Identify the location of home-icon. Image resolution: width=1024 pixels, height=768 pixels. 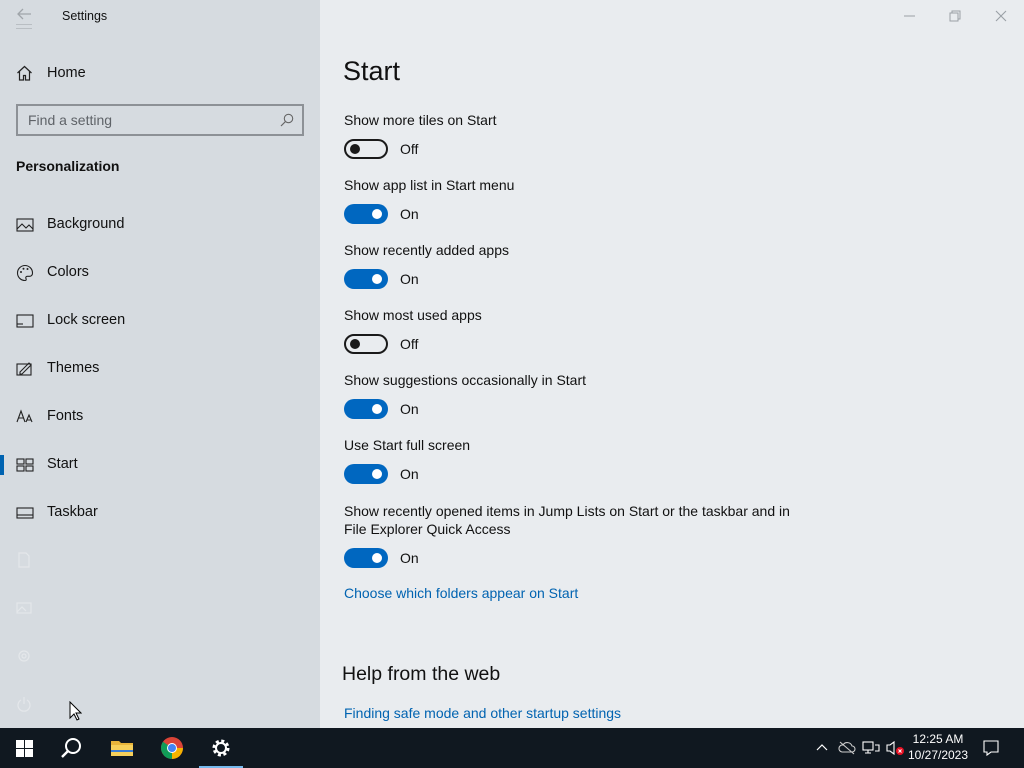
(24, 73).